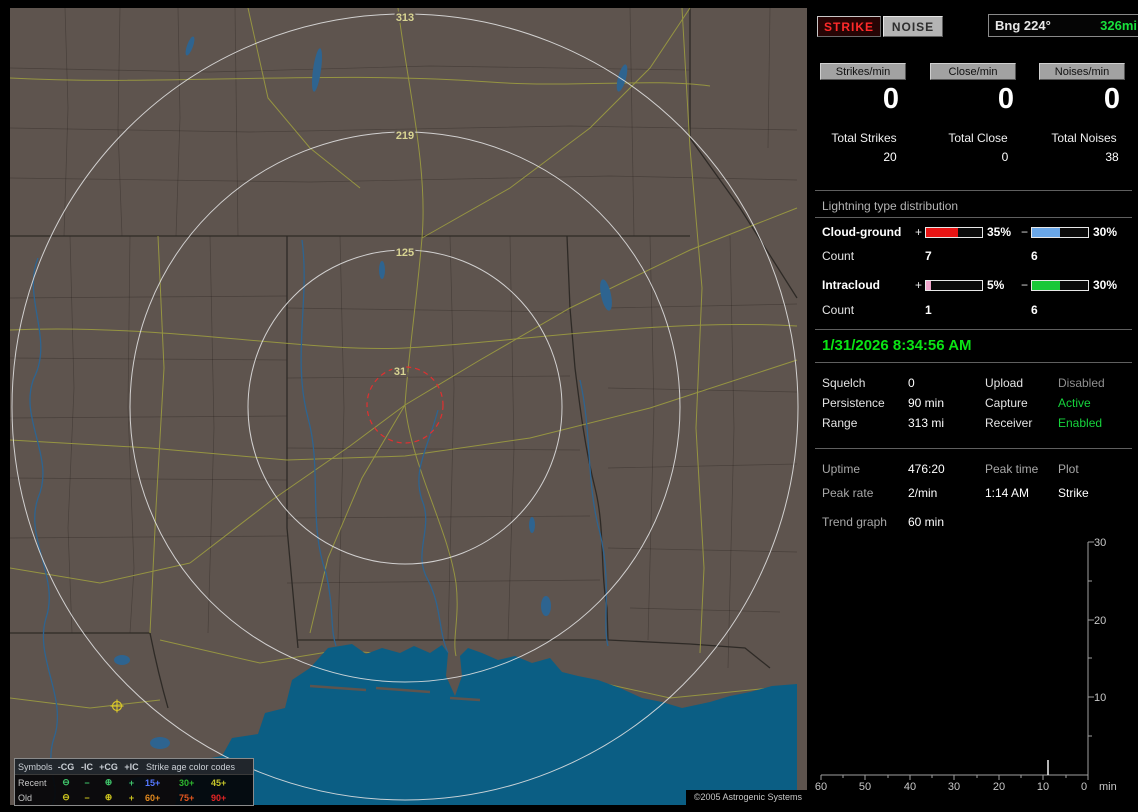  What do you see at coordinates (928, 256) in the screenshot?
I see `cg-positive-count: 7` at bounding box center [928, 256].